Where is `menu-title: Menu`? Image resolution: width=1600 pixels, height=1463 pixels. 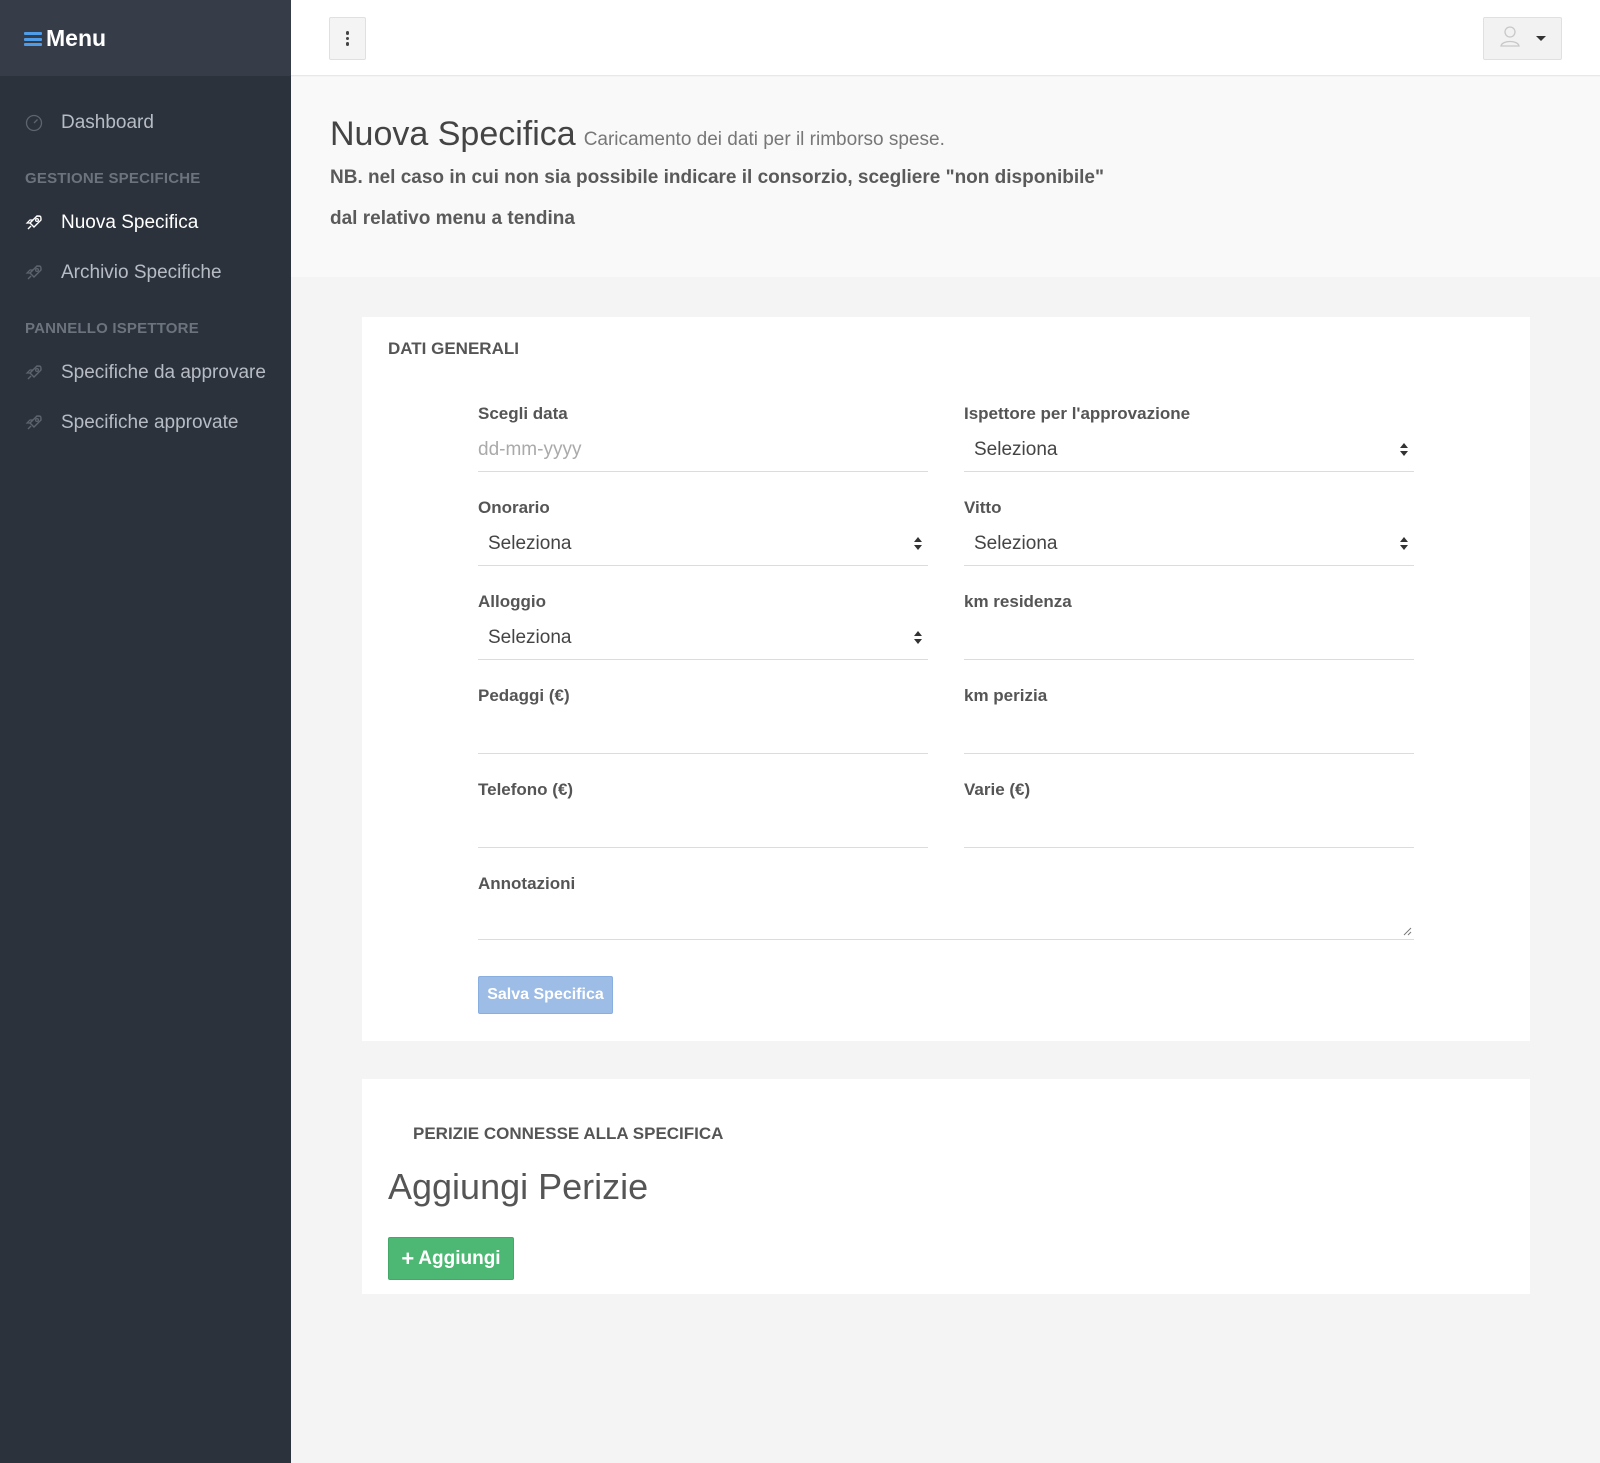 menu-title: Menu is located at coordinates (76, 37).